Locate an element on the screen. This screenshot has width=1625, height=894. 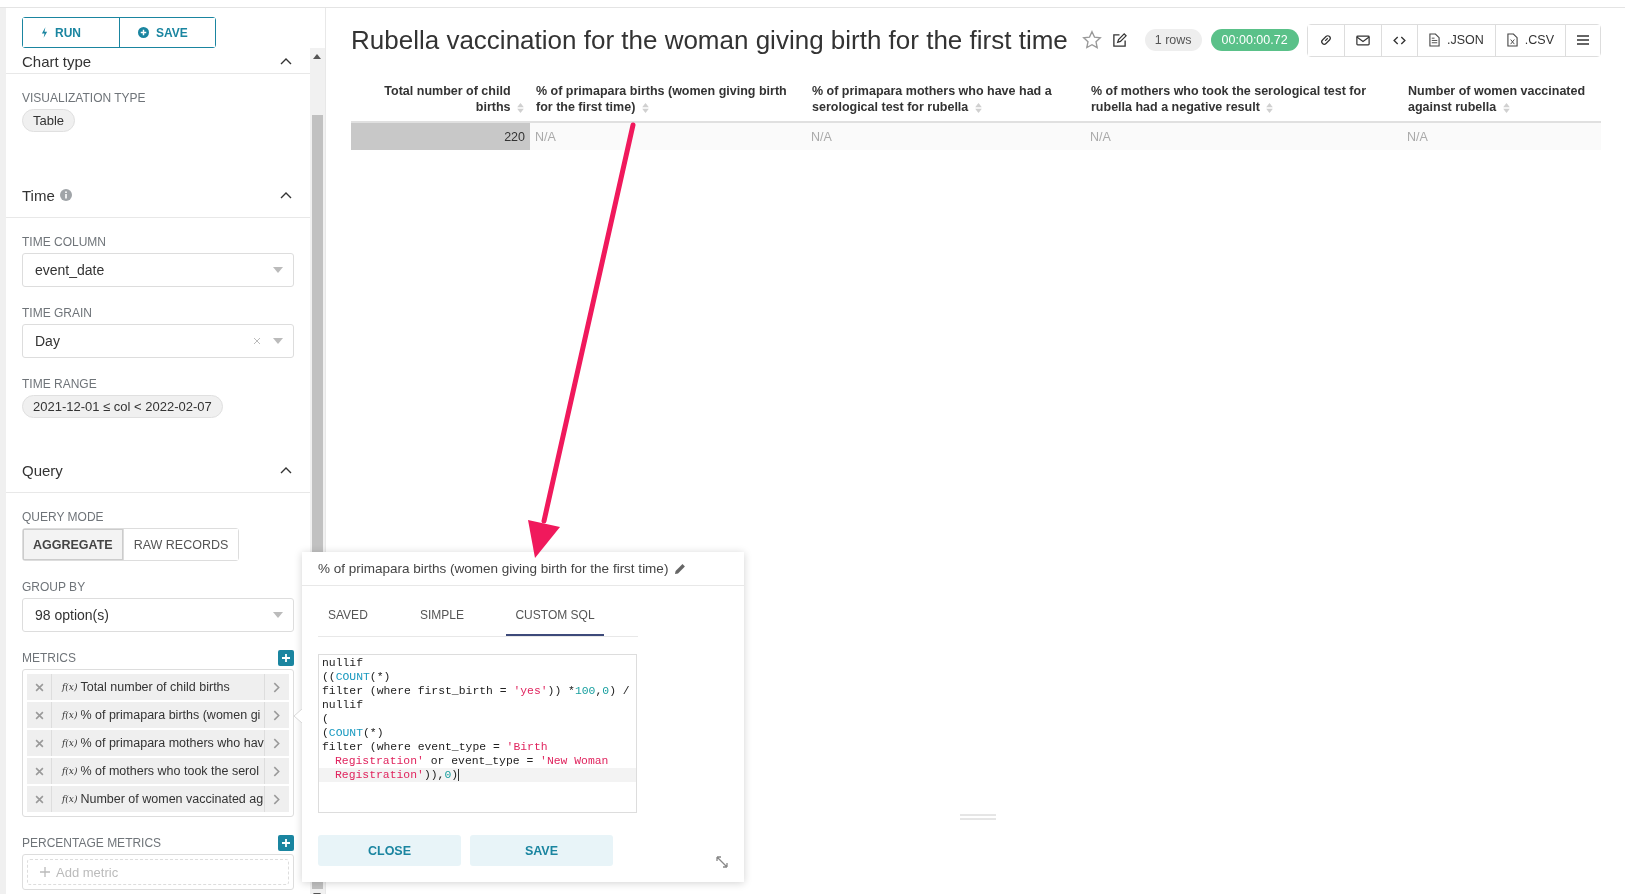
field-label: TIME GRAIN is located at coordinates (57, 313).